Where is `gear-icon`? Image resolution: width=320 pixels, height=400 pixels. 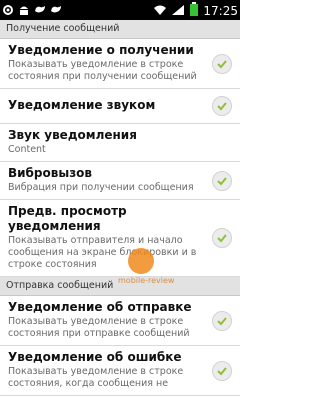 gear-icon is located at coordinates (8, 9).